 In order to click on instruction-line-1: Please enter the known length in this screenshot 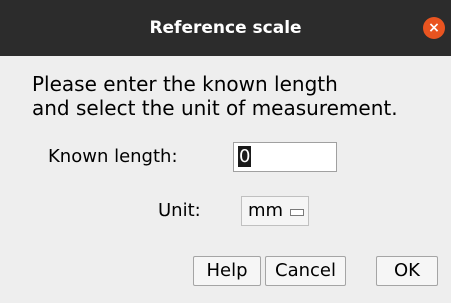, I will do `click(185, 84)`.